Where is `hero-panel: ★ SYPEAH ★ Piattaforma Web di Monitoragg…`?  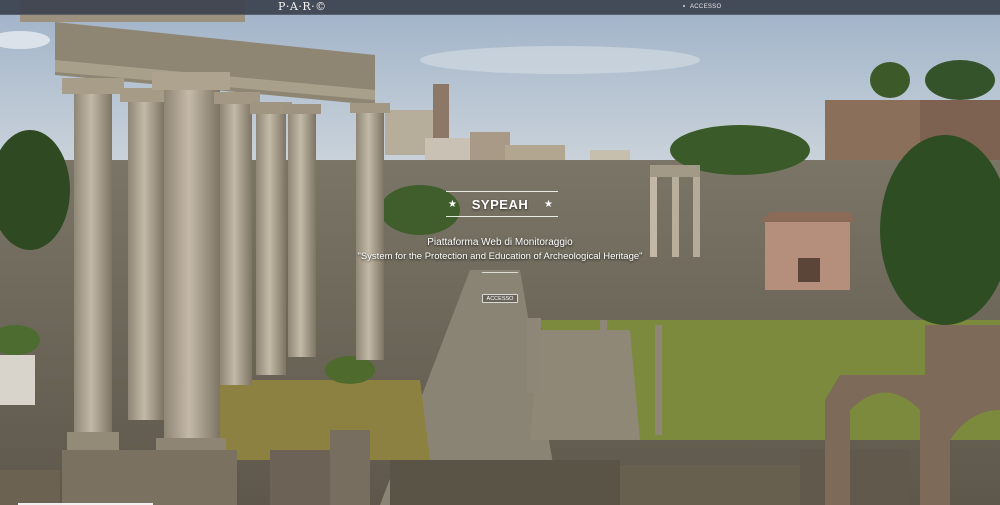
hero-panel: ★ SYPEAH ★ Piattaforma Web di Monitoragg… is located at coordinates (500, 251).